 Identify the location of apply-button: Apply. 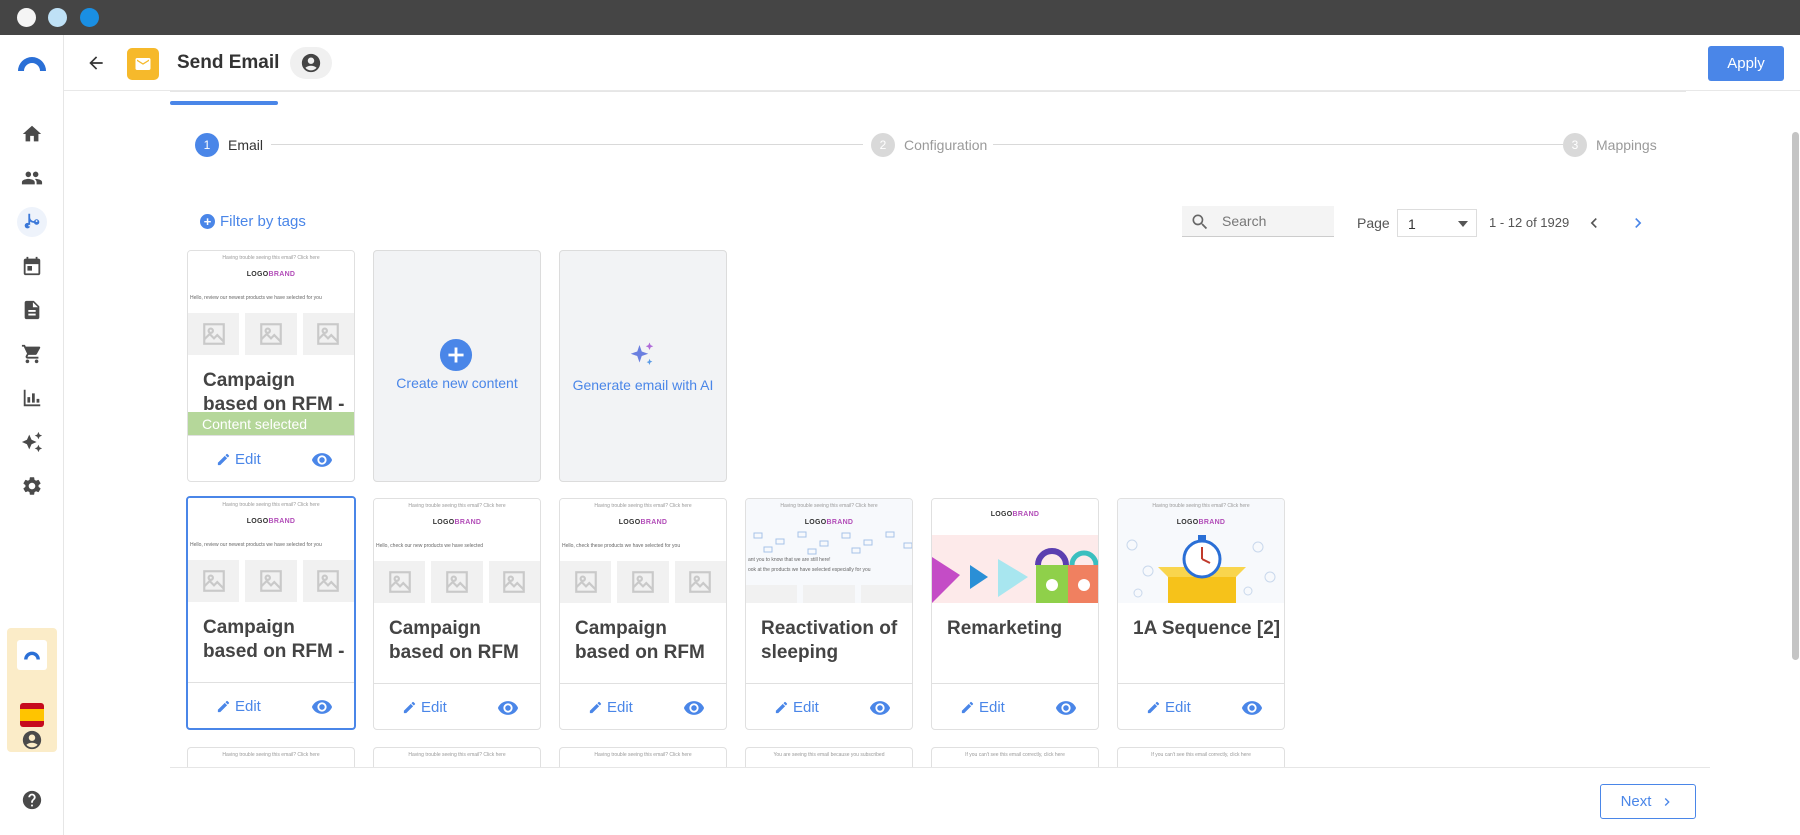
(1746, 63).